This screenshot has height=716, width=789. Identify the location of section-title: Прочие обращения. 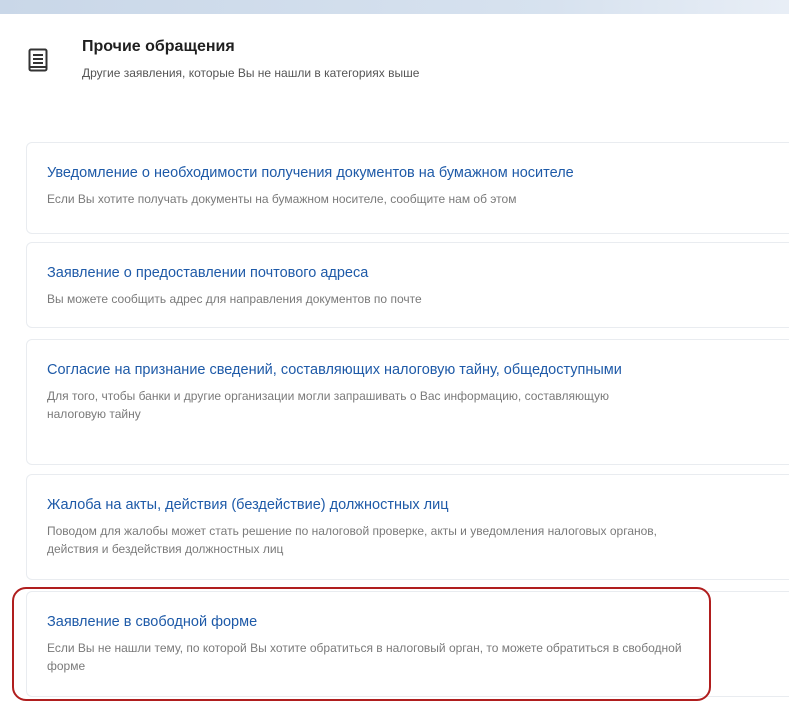
(158, 46).